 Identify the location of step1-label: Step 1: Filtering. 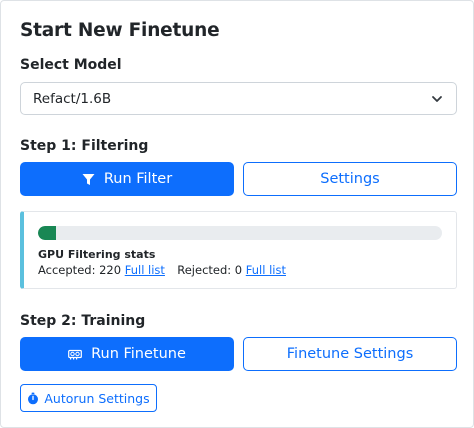
(84, 146).